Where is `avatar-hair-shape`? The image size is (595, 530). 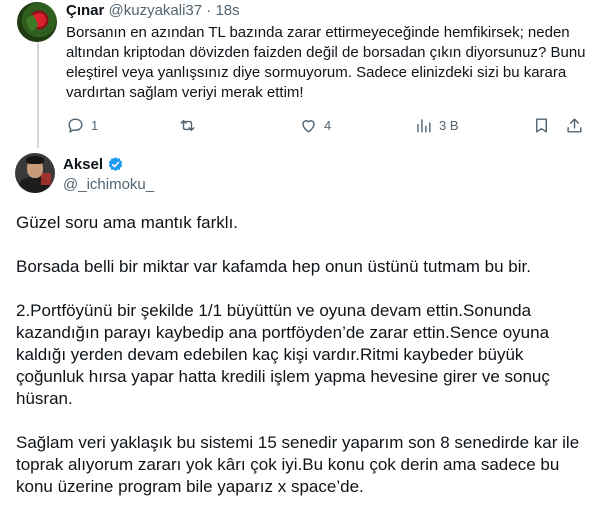 avatar-hair-shape is located at coordinates (35, 160).